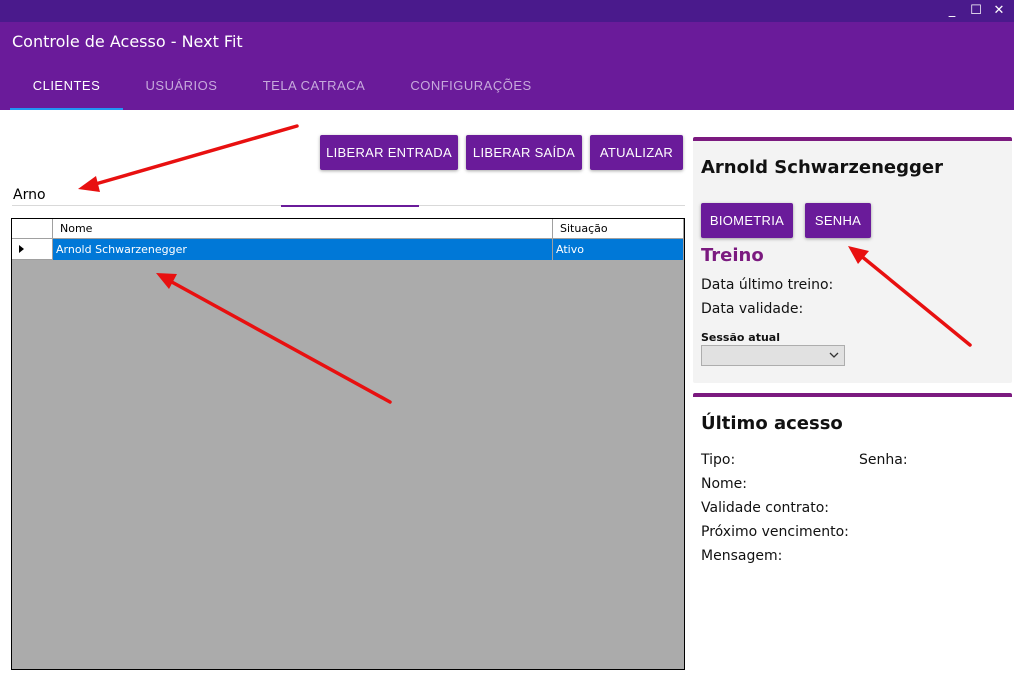 This screenshot has width=1014, height=688. I want to click on tab-tela-catraca: TELA CATRACA, so click(314, 86).